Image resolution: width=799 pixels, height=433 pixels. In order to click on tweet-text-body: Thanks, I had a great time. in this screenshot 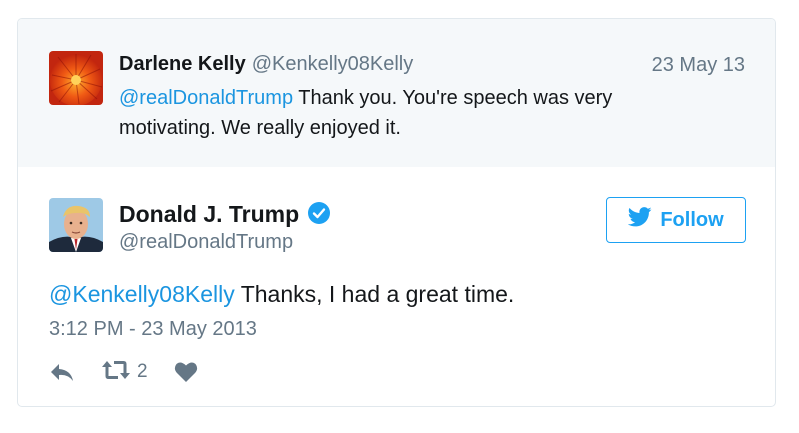, I will do `click(374, 294)`.